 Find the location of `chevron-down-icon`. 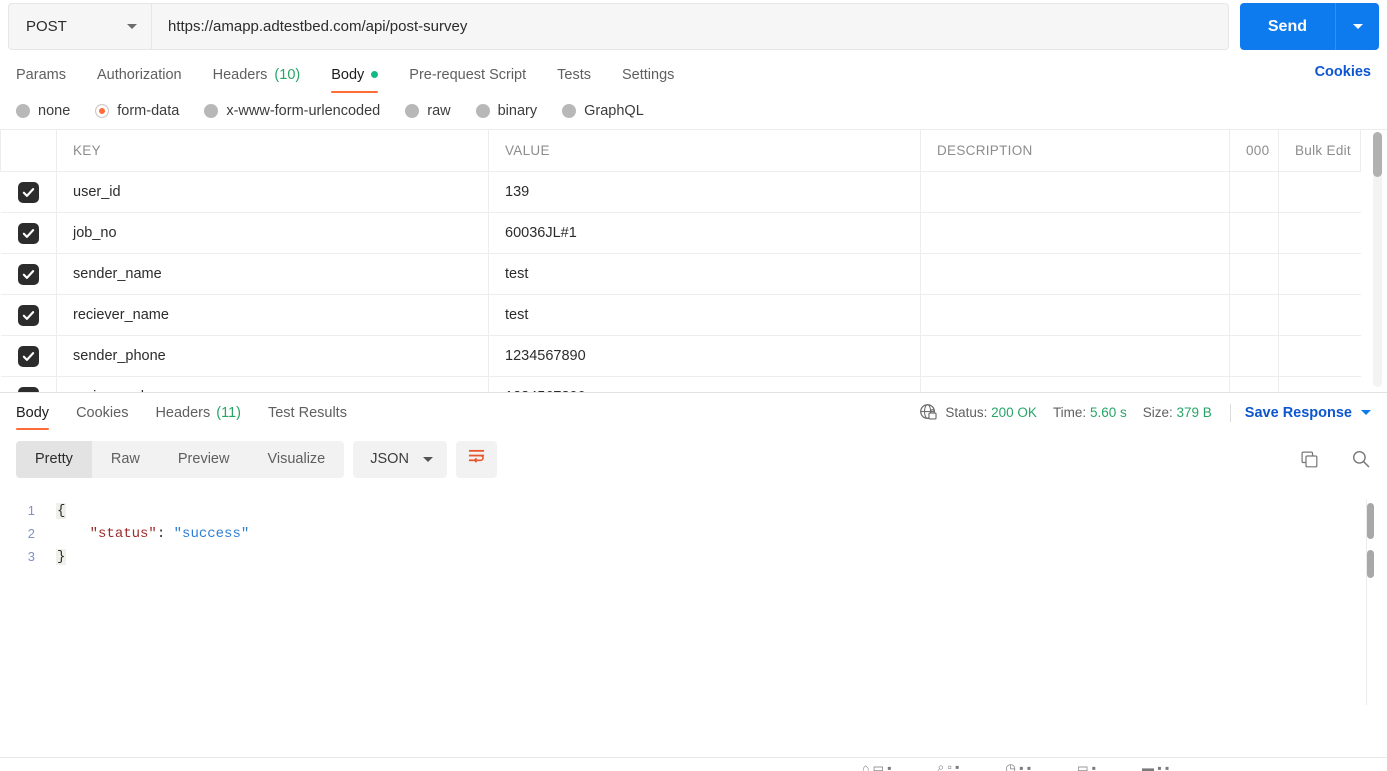

chevron-down-icon is located at coordinates (132, 26).